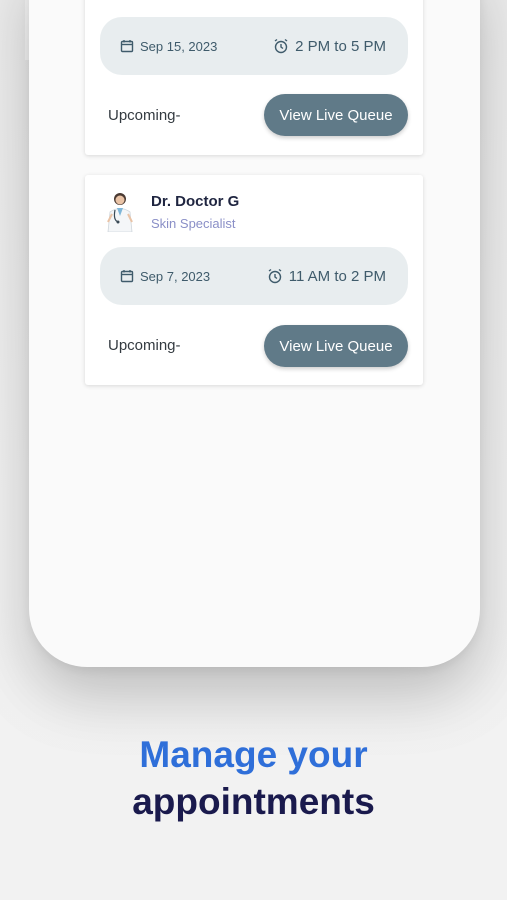 The width and height of the screenshot is (507, 900). What do you see at coordinates (193, 223) in the screenshot?
I see `doctor-specialty: Skin Specialist` at bounding box center [193, 223].